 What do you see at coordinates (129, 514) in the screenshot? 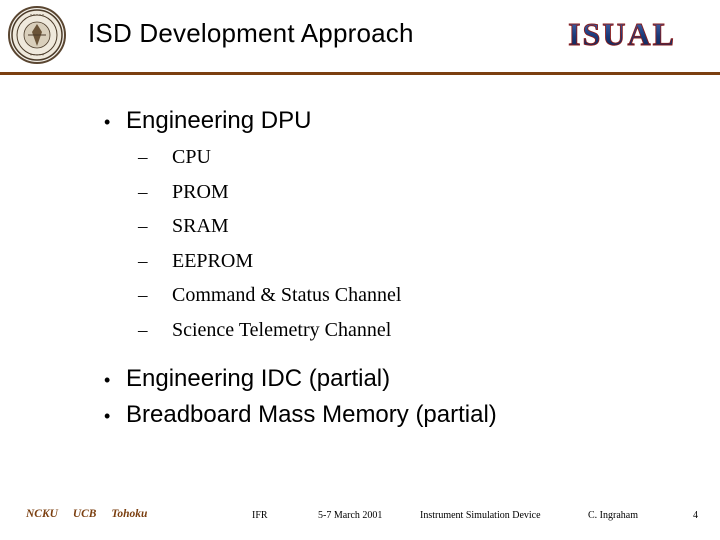
I see `affiliation-tohoku: Tohoku` at bounding box center [129, 514].